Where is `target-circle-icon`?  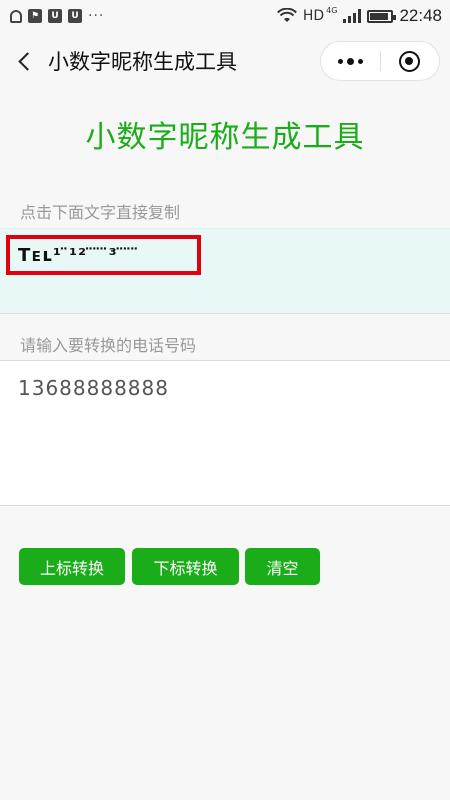 target-circle-icon is located at coordinates (410, 61).